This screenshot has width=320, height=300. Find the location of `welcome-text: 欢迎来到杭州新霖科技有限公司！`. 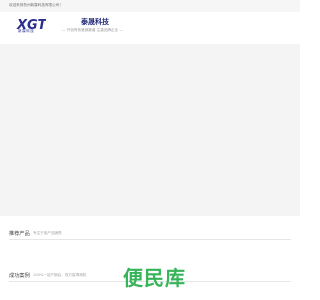

welcome-text: 欢迎来到杭州新霖科技有限公司！ is located at coordinates (36, 5).